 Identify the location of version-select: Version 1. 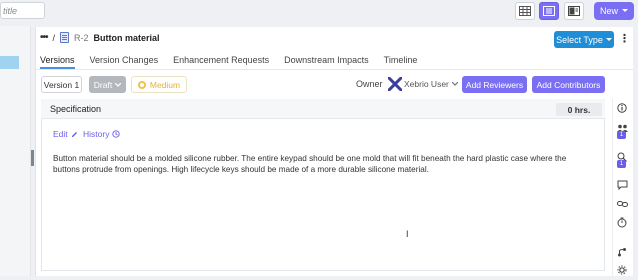
(61, 84).